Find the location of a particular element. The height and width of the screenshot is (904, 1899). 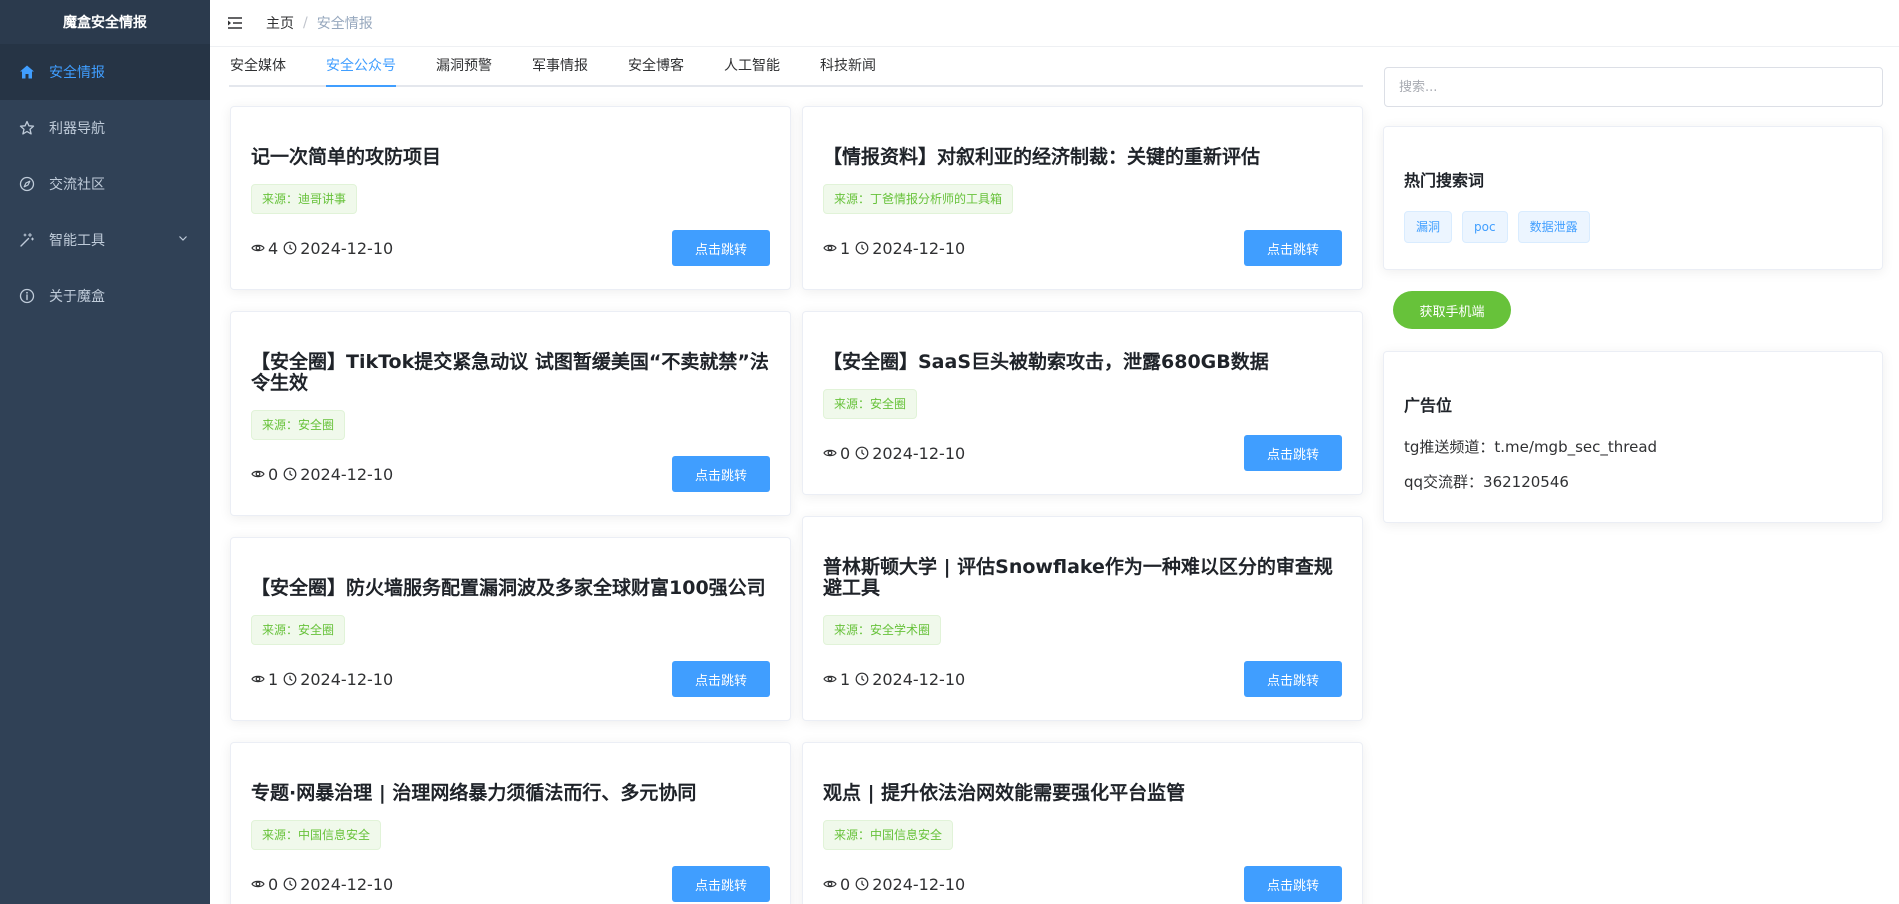

sidebar-item-community: 交流社区 is located at coordinates (105, 184).